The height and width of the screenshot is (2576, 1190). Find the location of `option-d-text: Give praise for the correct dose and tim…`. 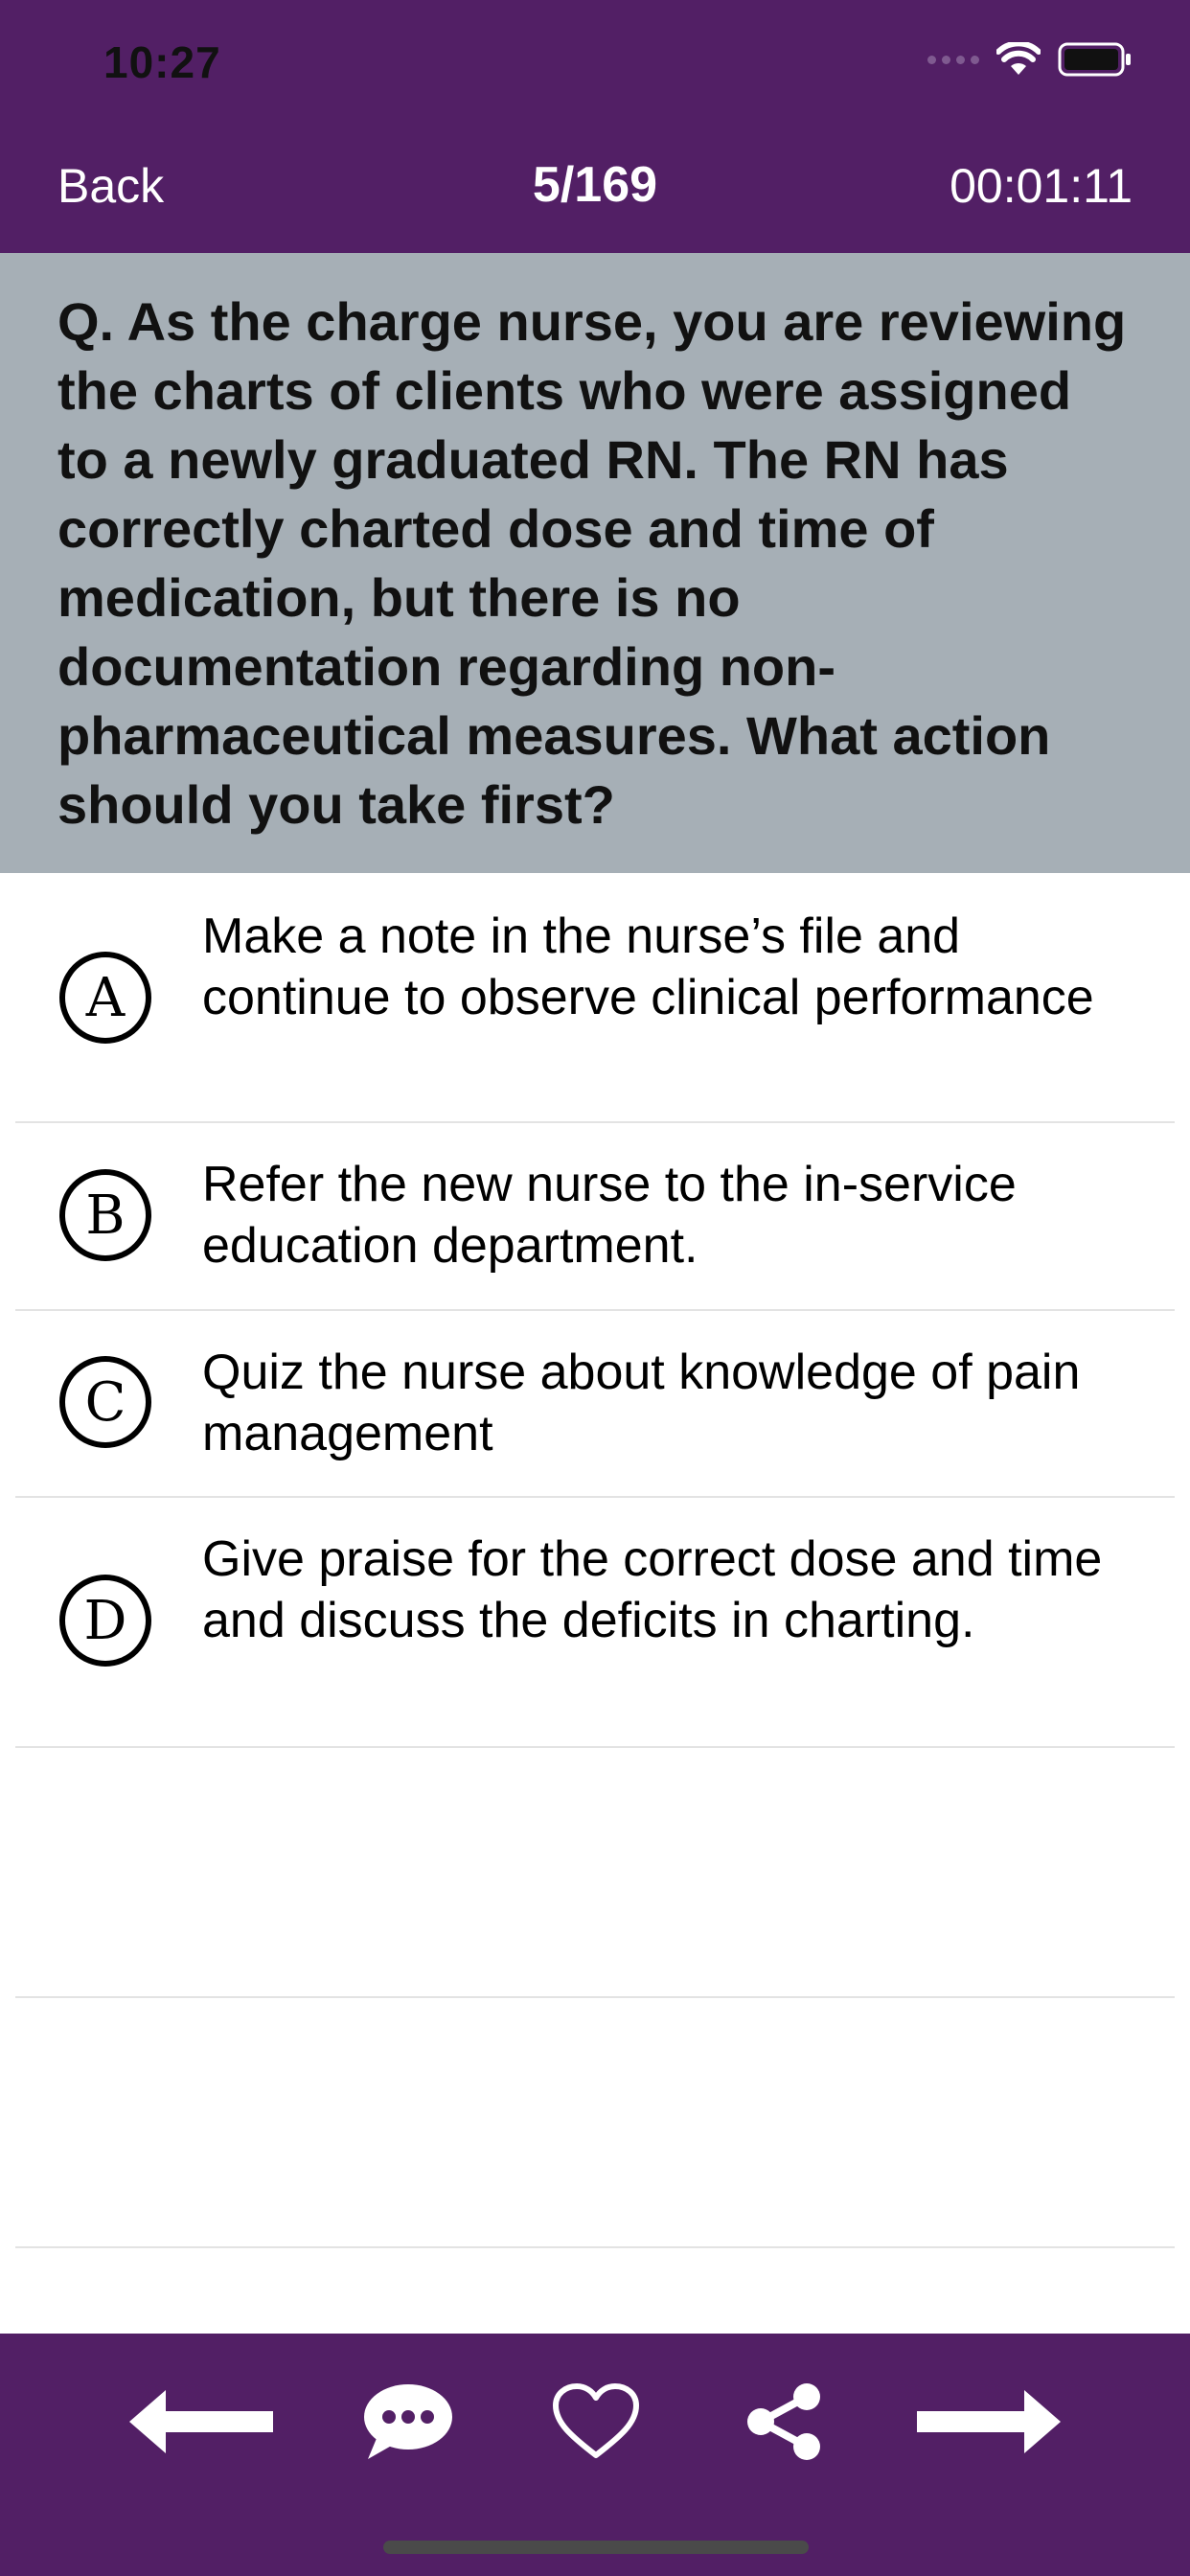

option-d-text: Give praise for the correct dose and tim… is located at coordinates (653, 1589).